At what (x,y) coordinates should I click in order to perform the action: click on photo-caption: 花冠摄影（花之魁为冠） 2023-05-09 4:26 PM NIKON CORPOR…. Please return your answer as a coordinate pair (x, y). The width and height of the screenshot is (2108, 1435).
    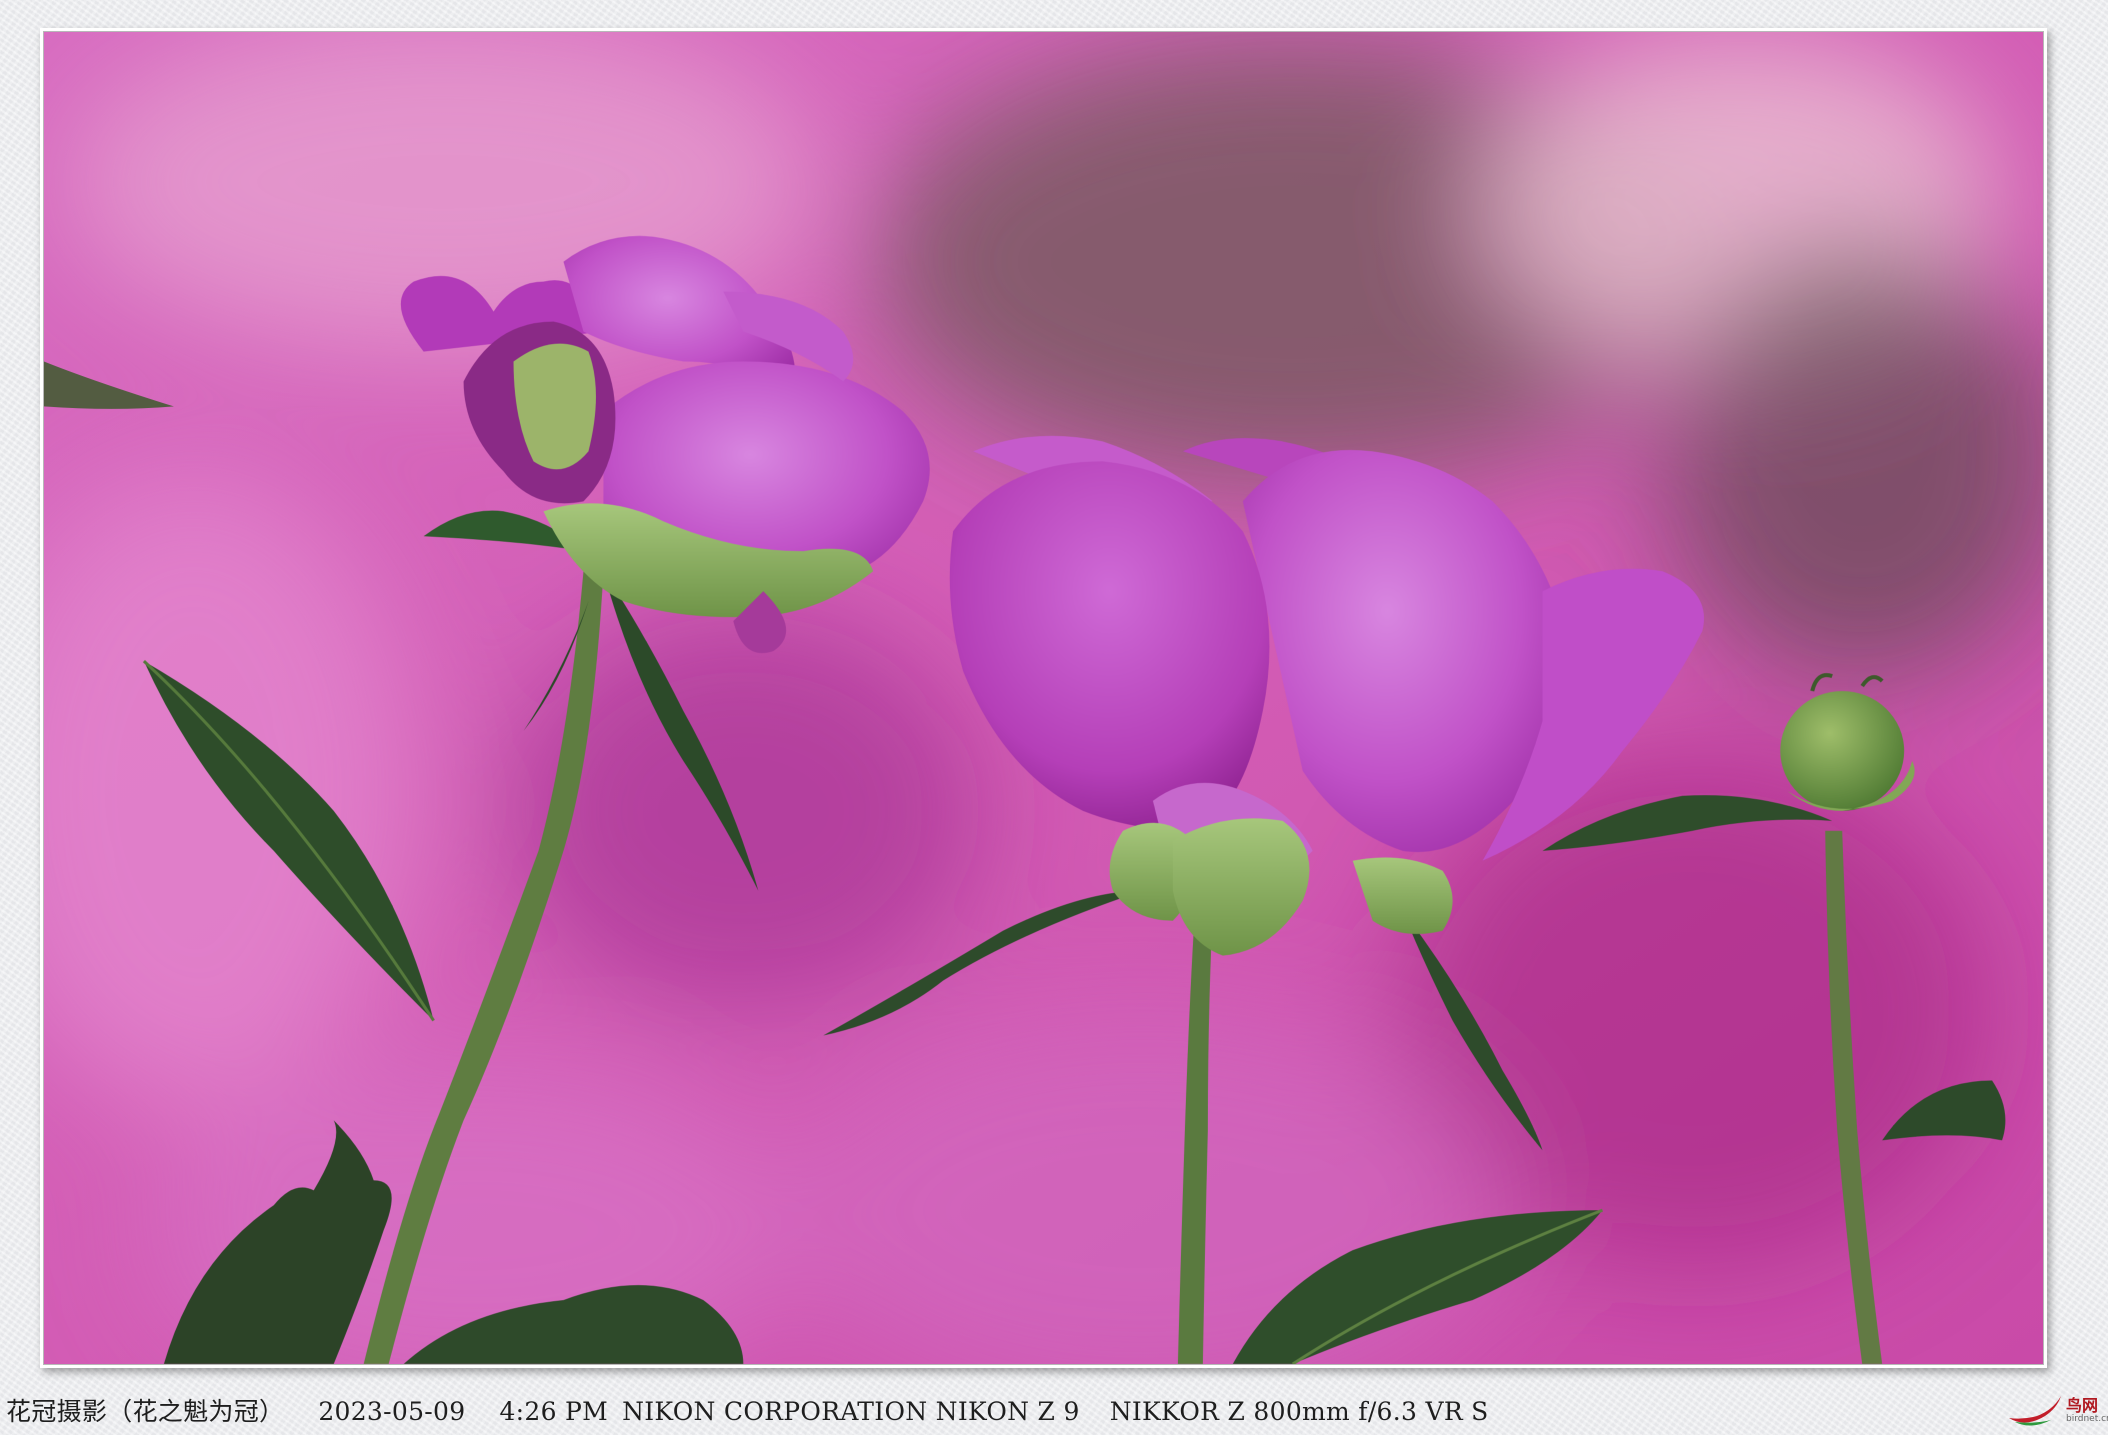
    Looking at the image, I should click on (764, 1410).